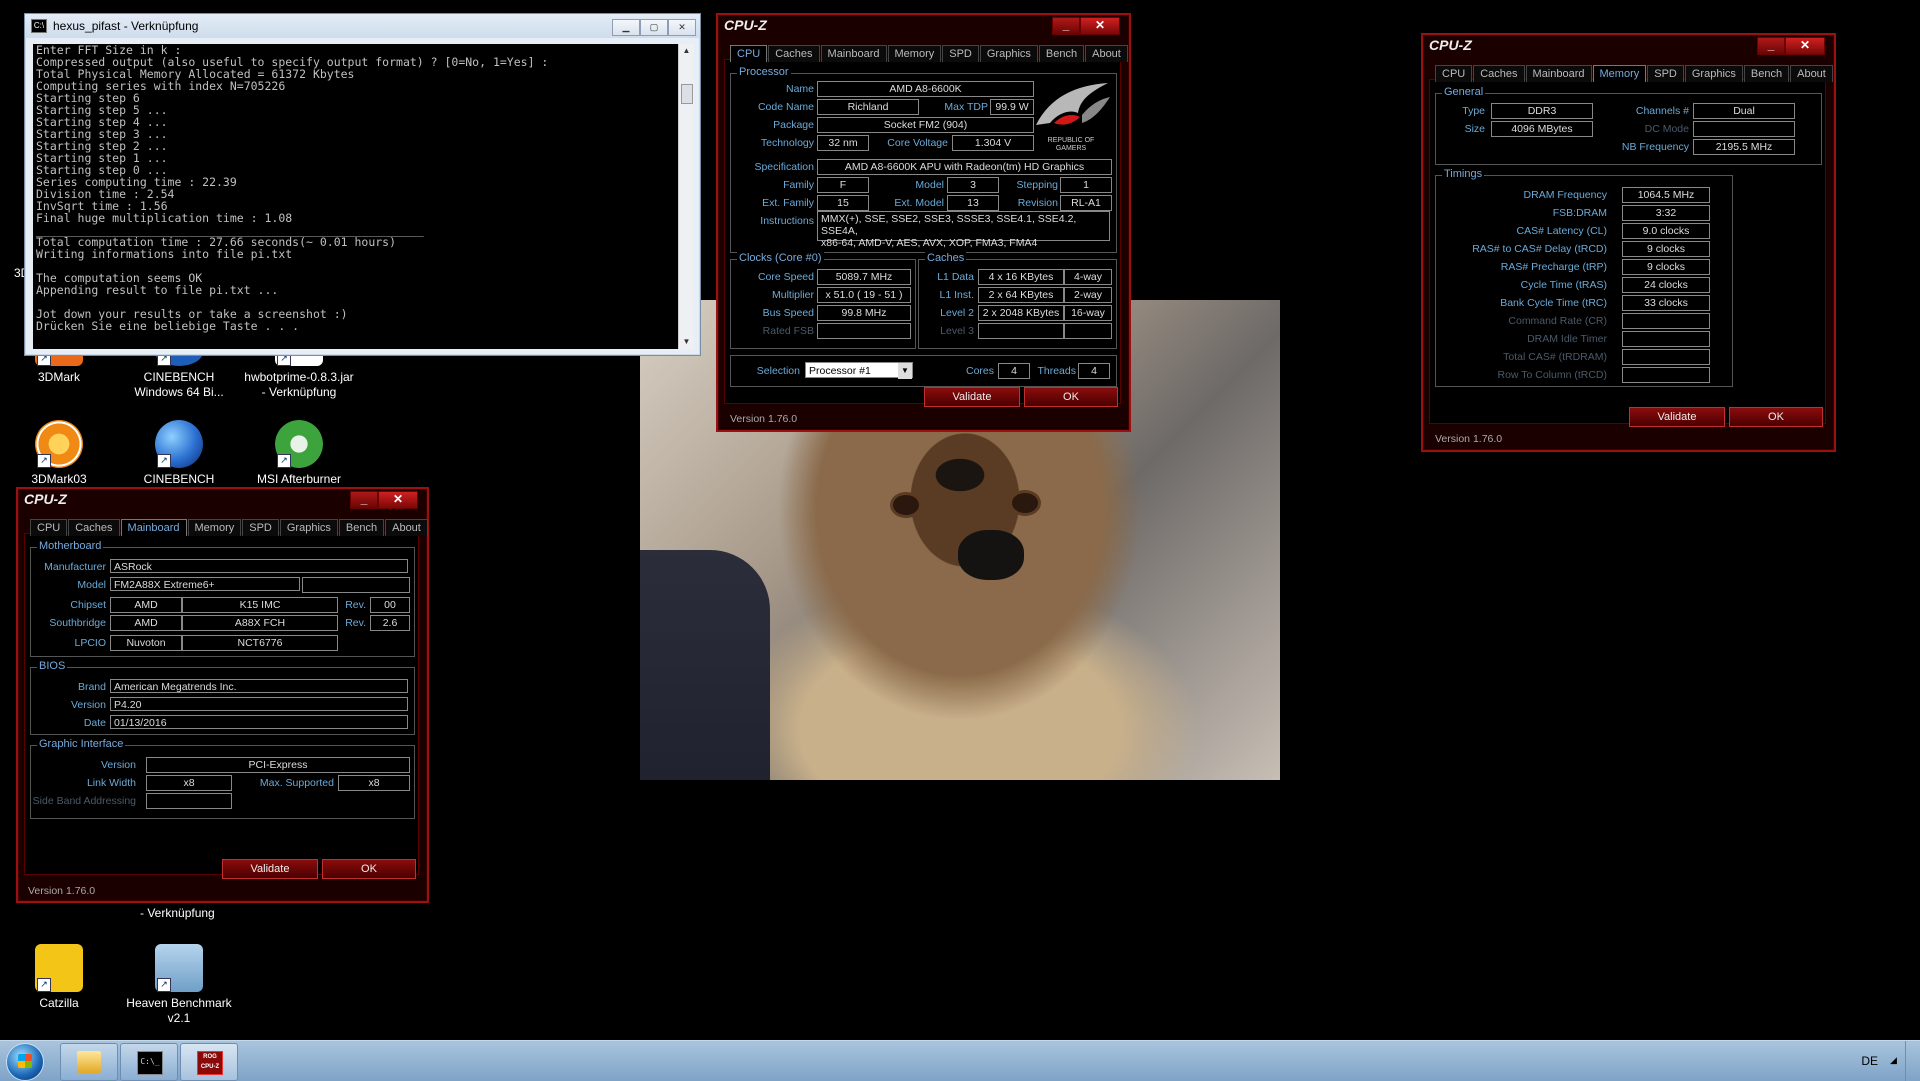  I want to click on gi-version-field: PCI-Express, so click(278, 765).